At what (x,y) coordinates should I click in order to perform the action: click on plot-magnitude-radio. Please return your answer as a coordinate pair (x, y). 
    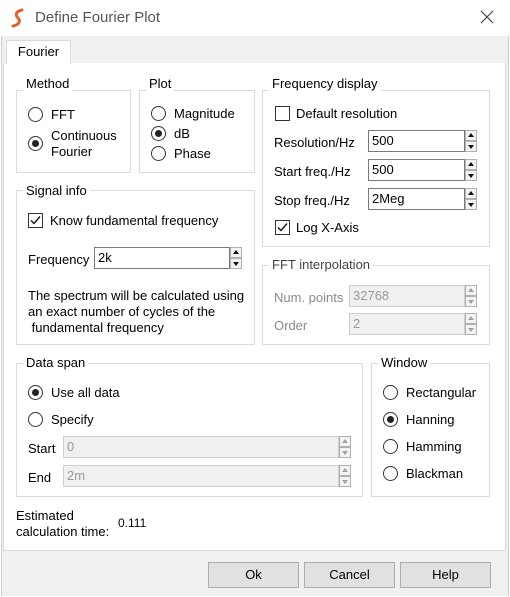
    Looking at the image, I should click on (158, 113).